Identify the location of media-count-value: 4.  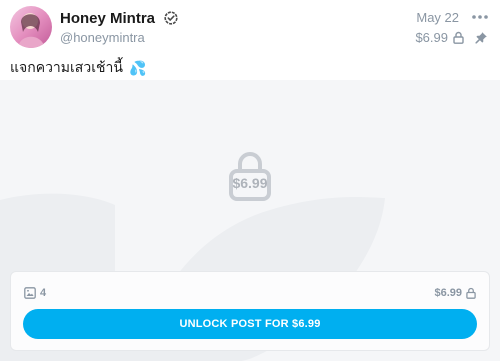
(43, 293).